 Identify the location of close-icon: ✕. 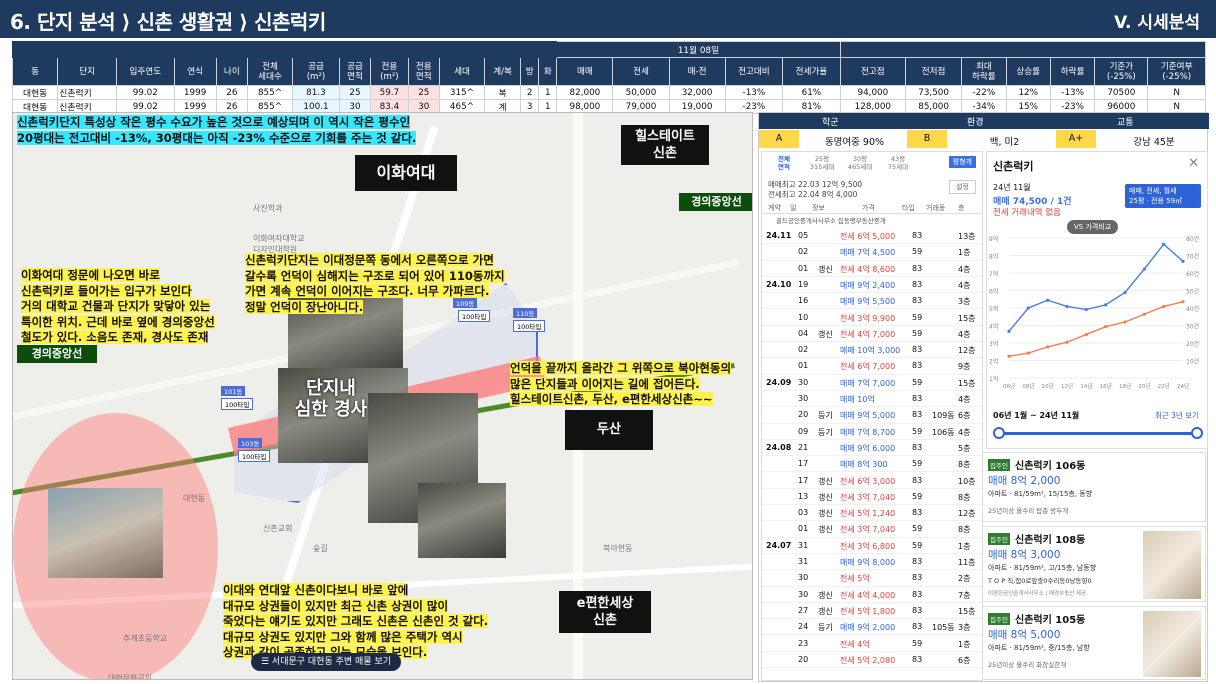
(1193, 163).